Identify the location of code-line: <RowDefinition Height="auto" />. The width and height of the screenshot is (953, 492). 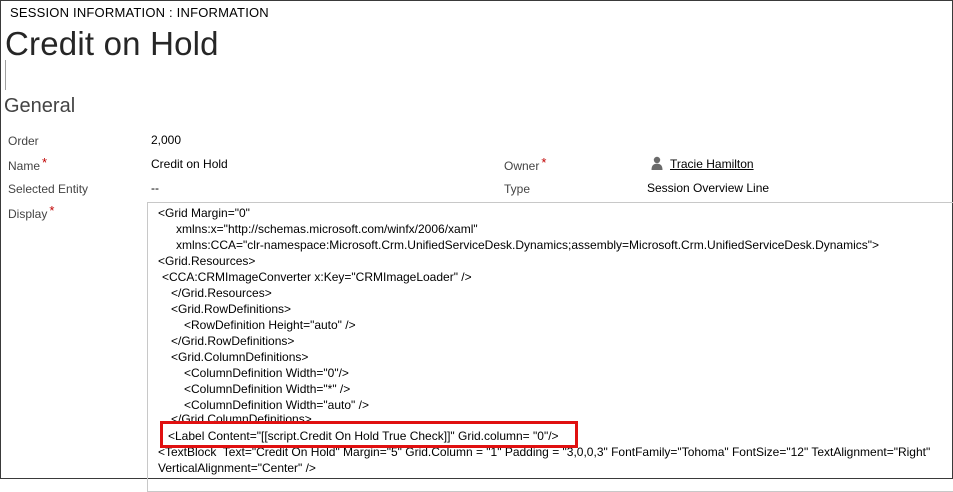
(270, 325).